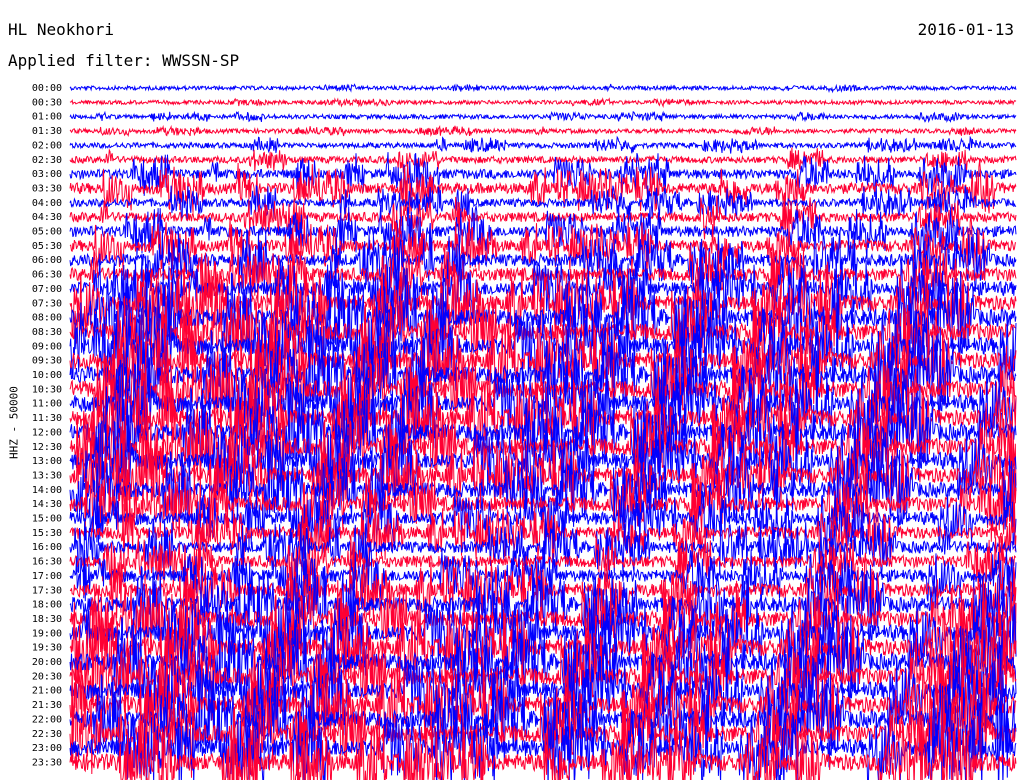 The image size is (1024, 780). What do you see at coordinates (47, 217) in the screenshot?
I see `tick-label: 04:30` at bounding box center [47, 217].